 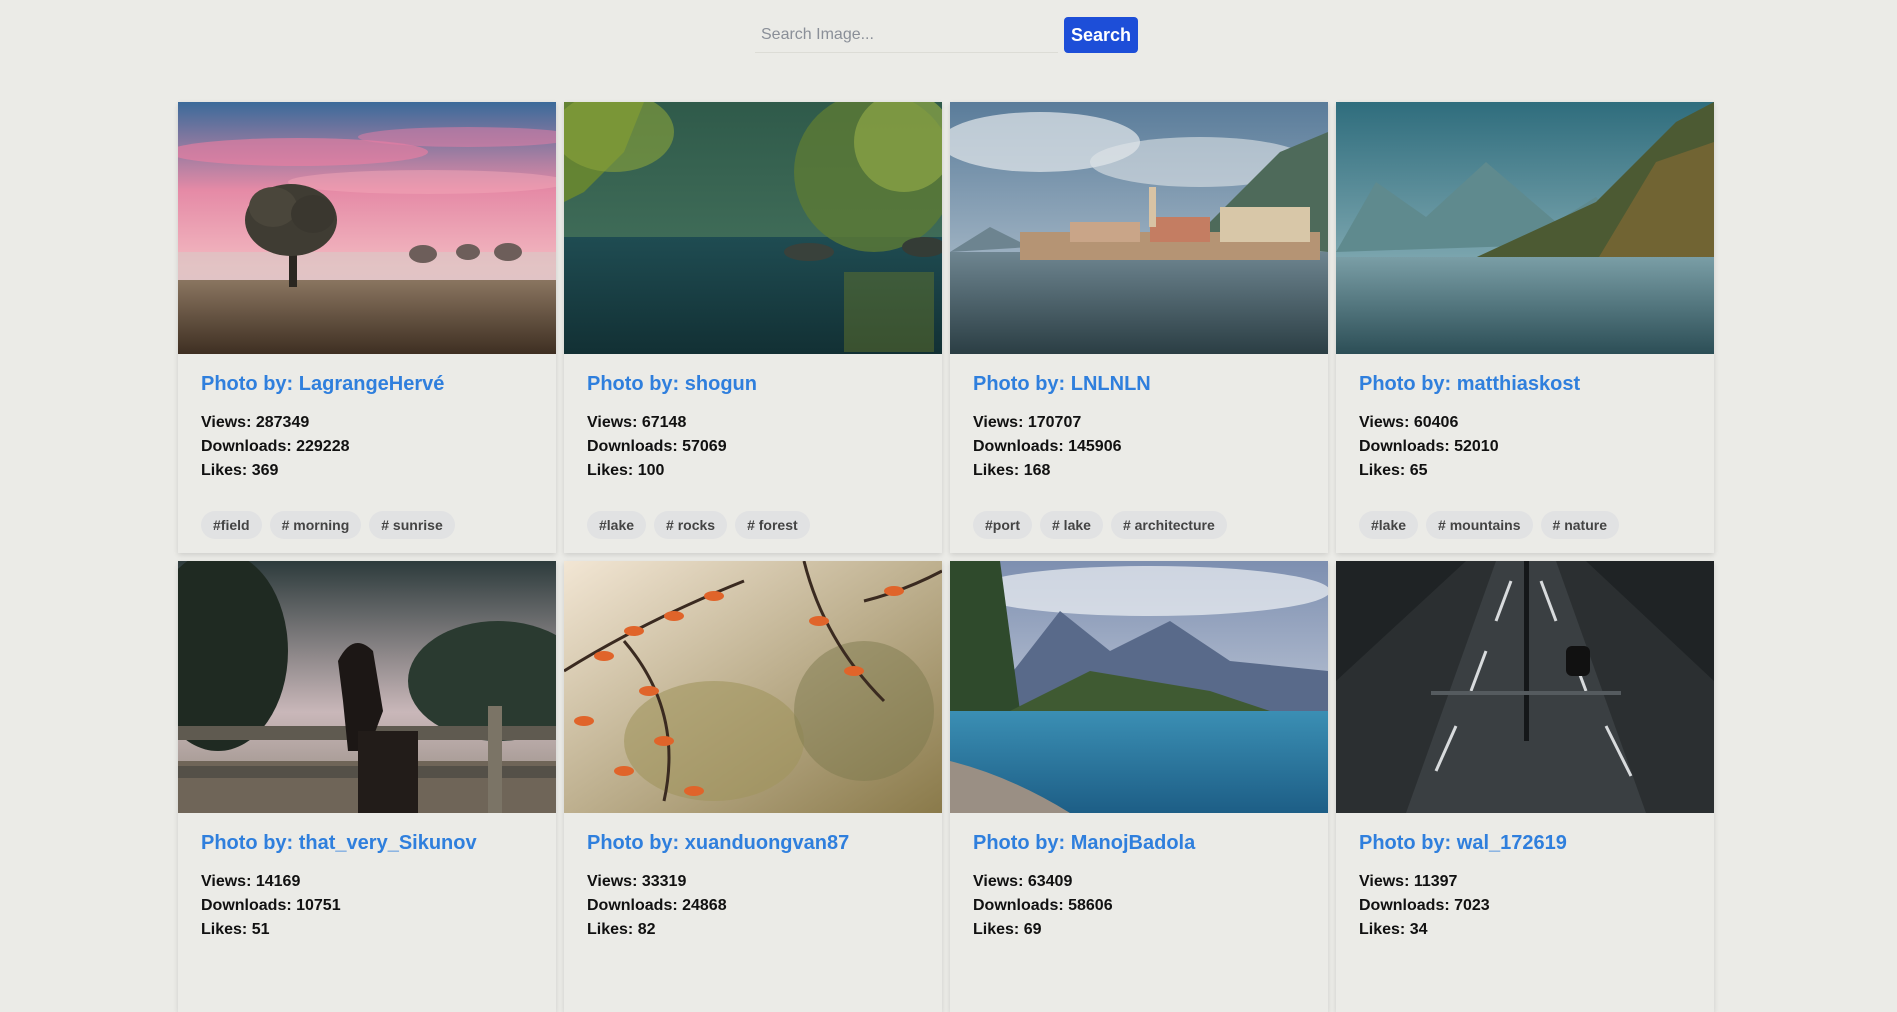 I want to click on photo-image-alpine-lake, so click(x=1139, y=687).